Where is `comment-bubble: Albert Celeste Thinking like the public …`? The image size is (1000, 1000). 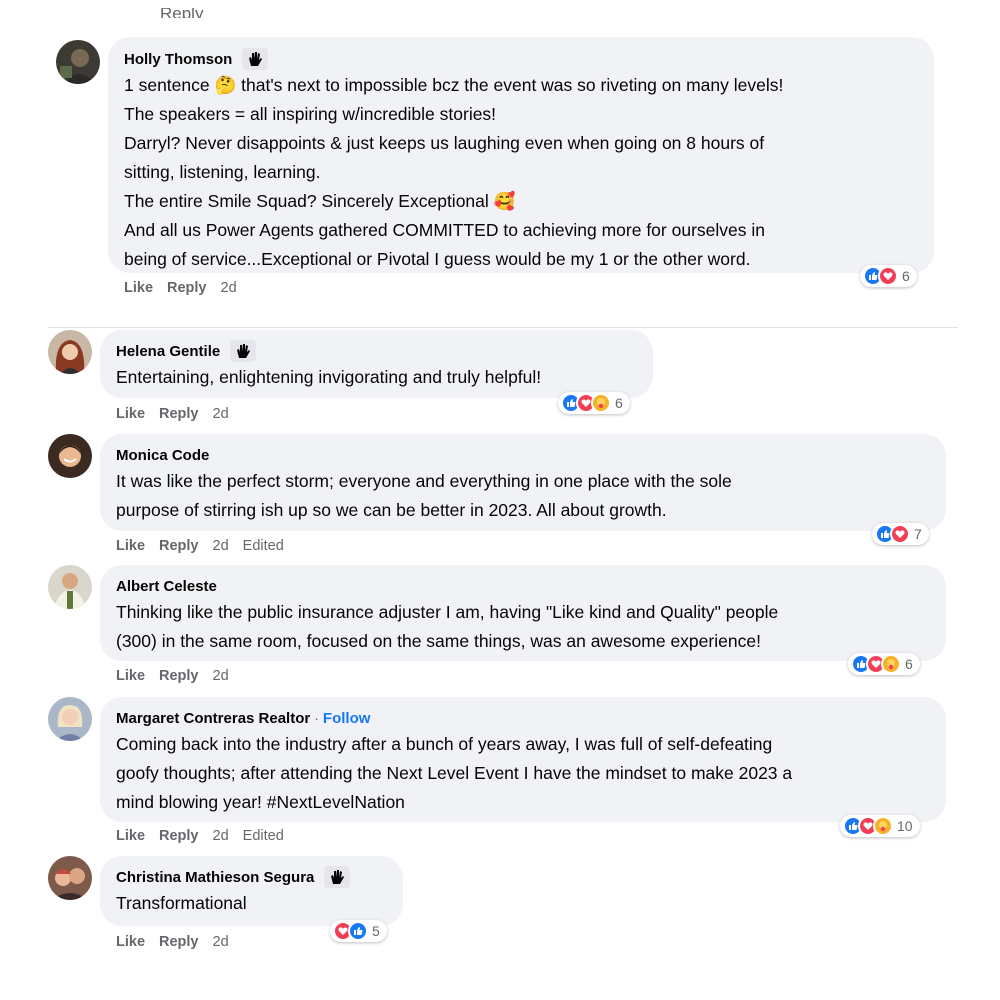 comment-bubble: Albert Celeste Thinking like the public … is located at coordinates (523, 613).